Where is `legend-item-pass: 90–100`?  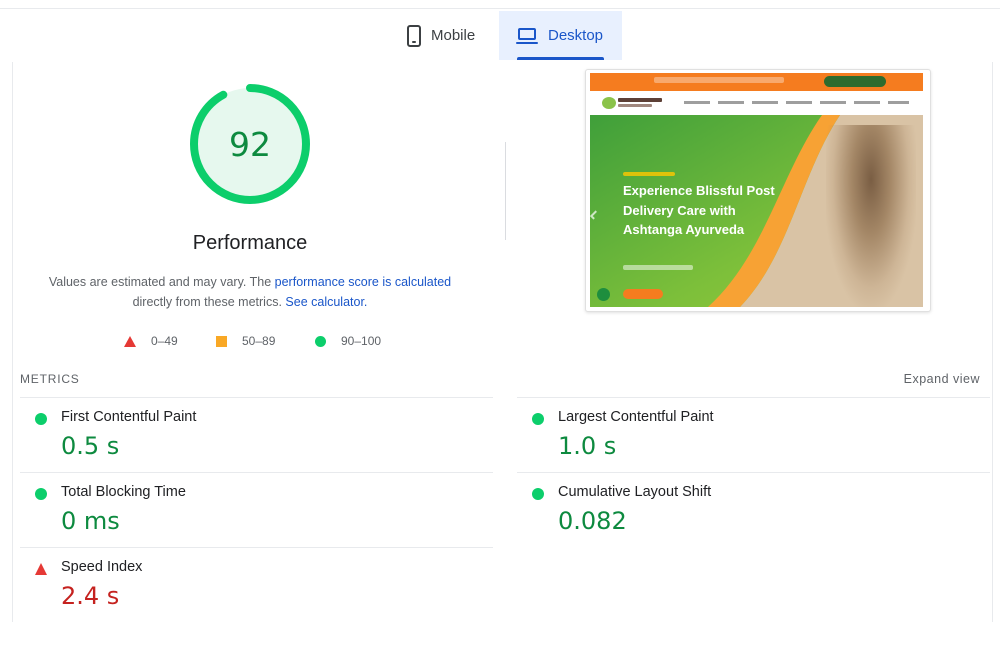 legend-item-pass: 90–100 is located at coordinates (348, 341).